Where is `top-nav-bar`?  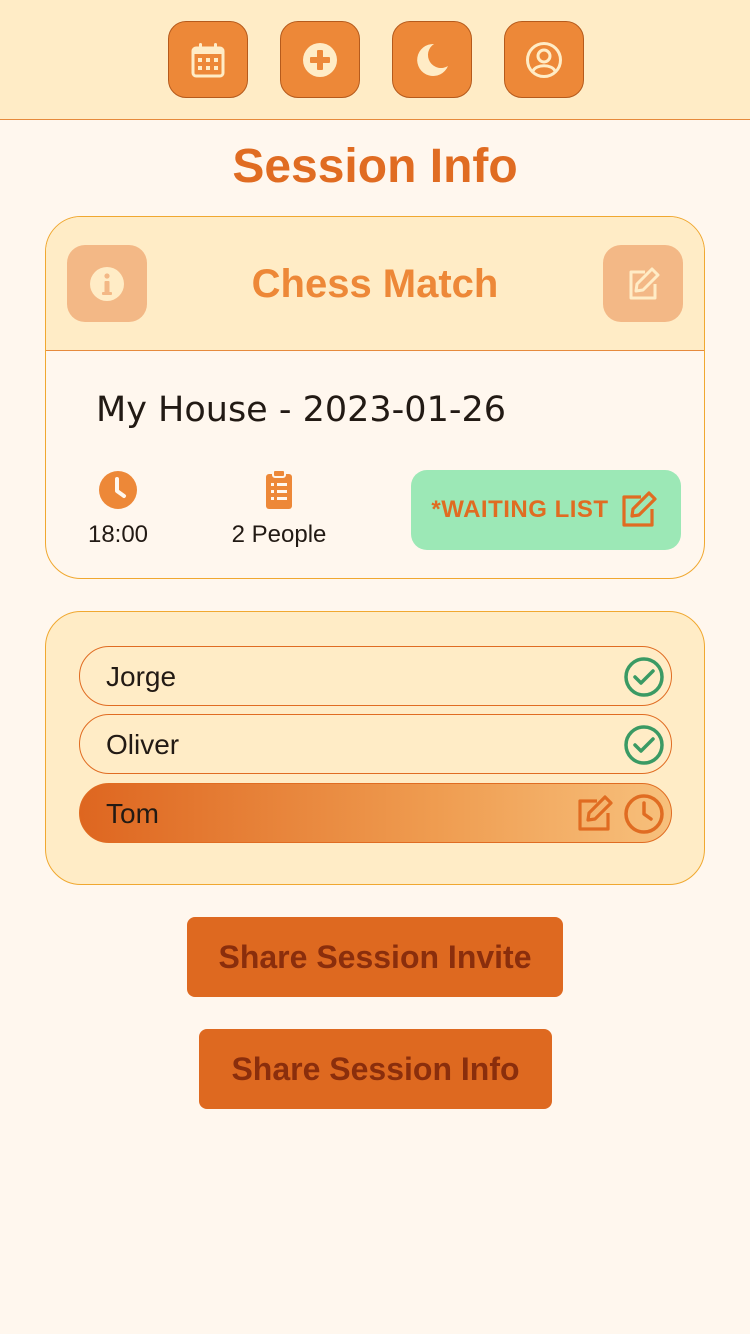 top-nav-bar is located at coordinates (375, 60).